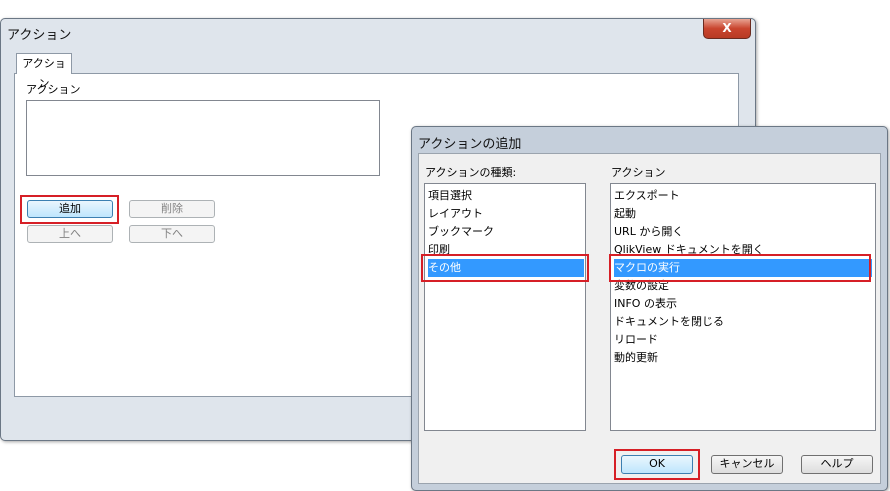 The height and width of the screenshot is (491, 890). I want to click on action-list-label: アクション, so click(638, 172).